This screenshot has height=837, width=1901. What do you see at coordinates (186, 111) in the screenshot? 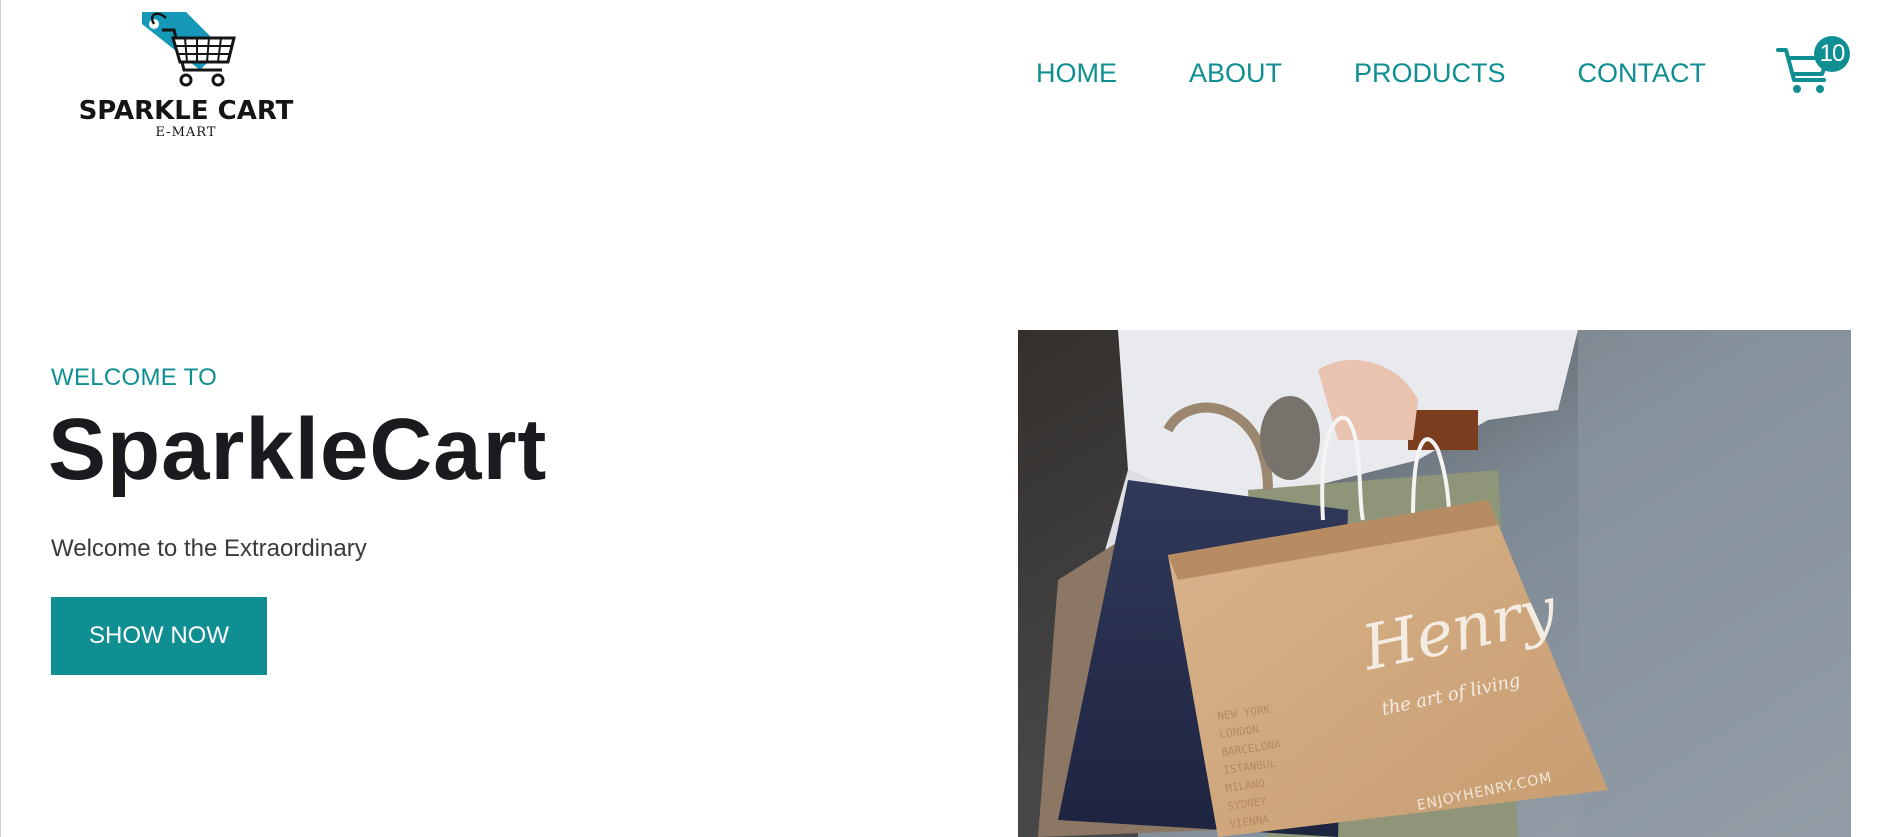
I see `brand-name: SPARKLE CART` at bounding box center [186, 111].